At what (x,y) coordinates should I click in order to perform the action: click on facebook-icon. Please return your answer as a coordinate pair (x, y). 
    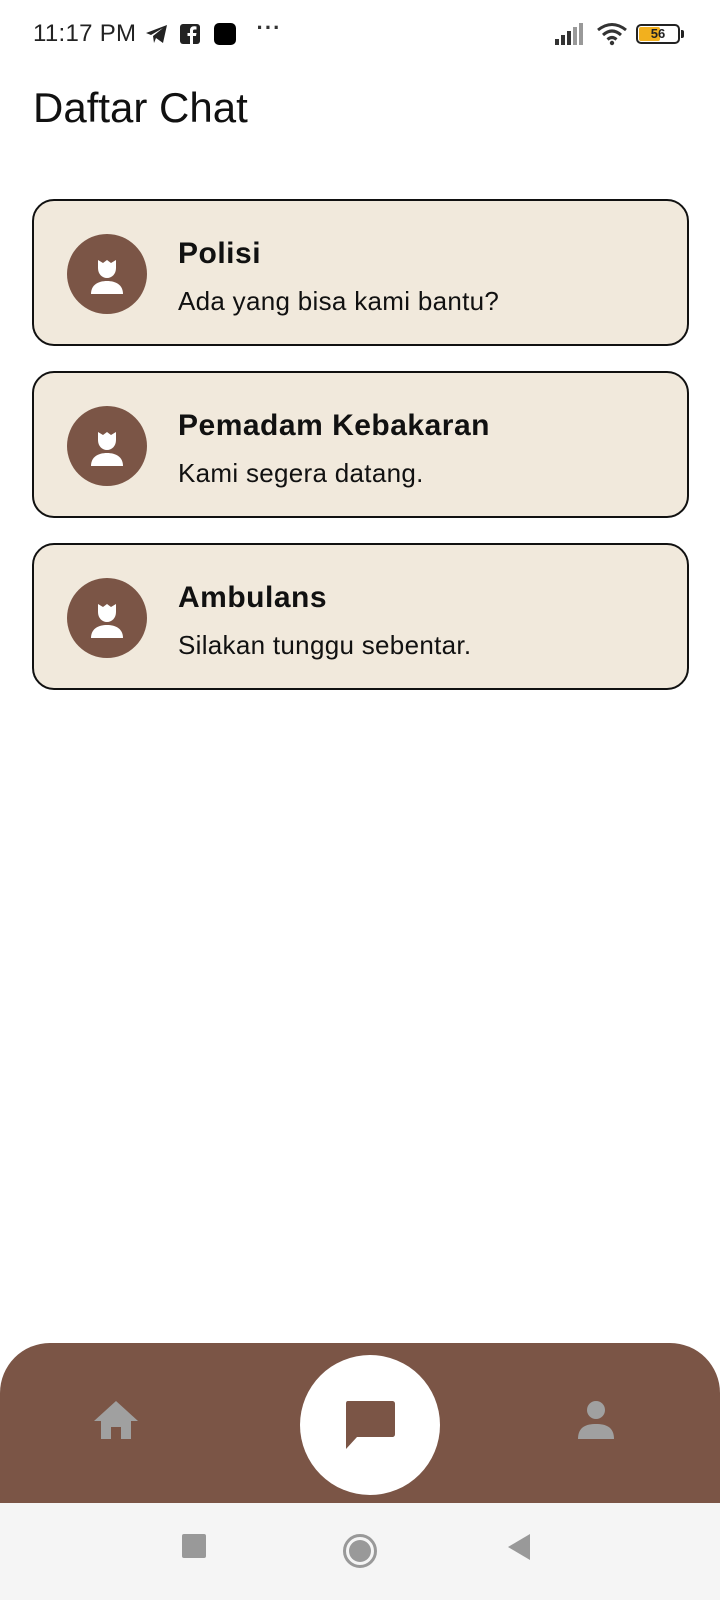
    Looking at the image, I should click on (190, 34).